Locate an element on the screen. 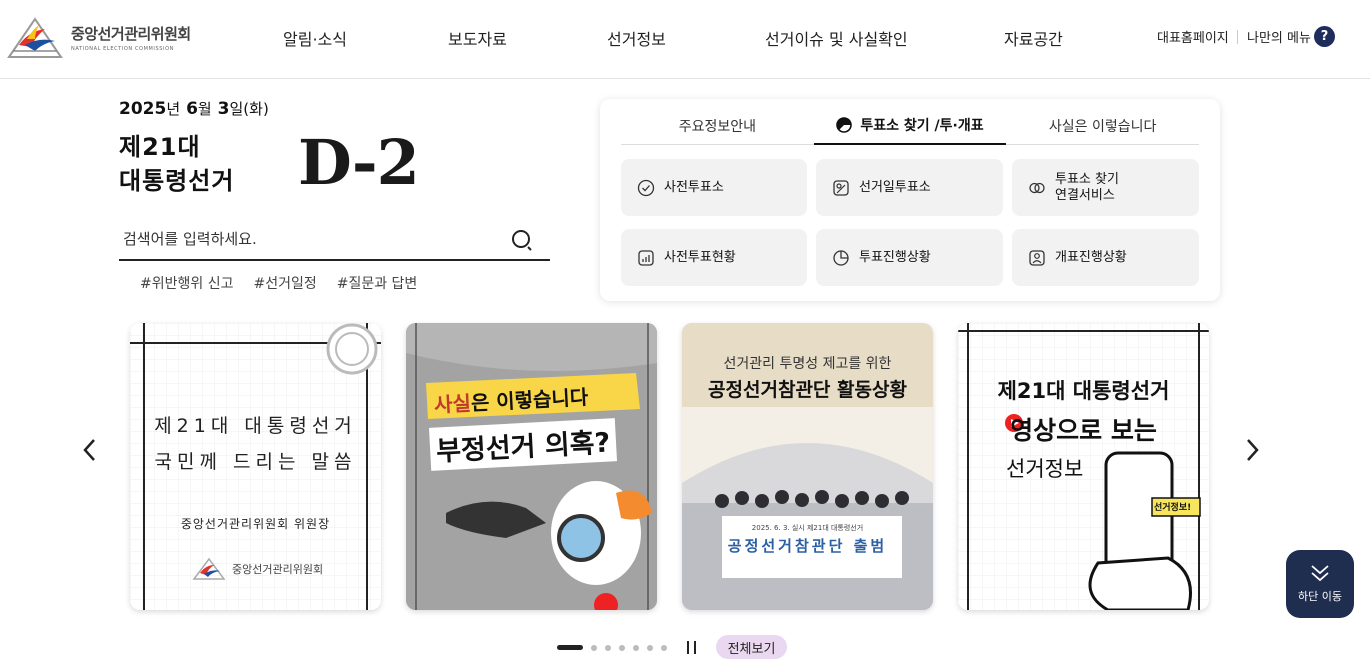  date-year-unit: 년 is located at coordinates (173, 109).